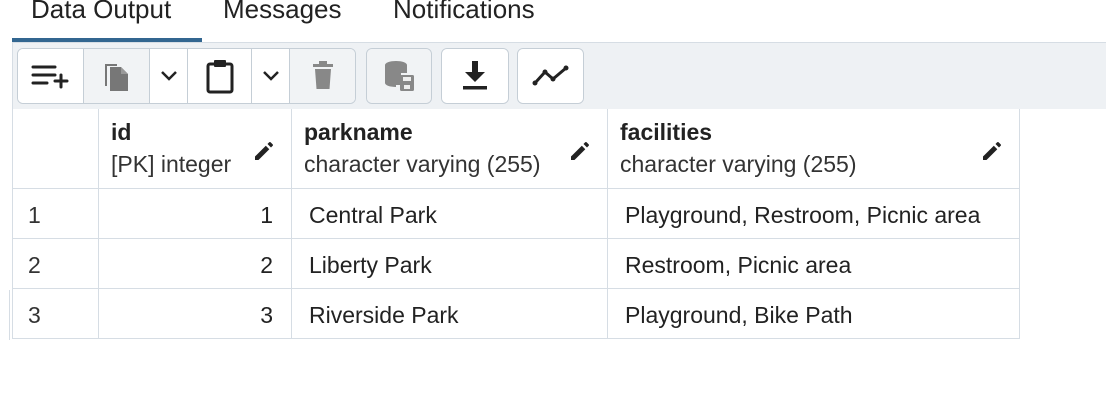 The height and width of the screenshot is (402, 1106). I want to click on cell-parkname: Riverside Park, so click(450, 314).